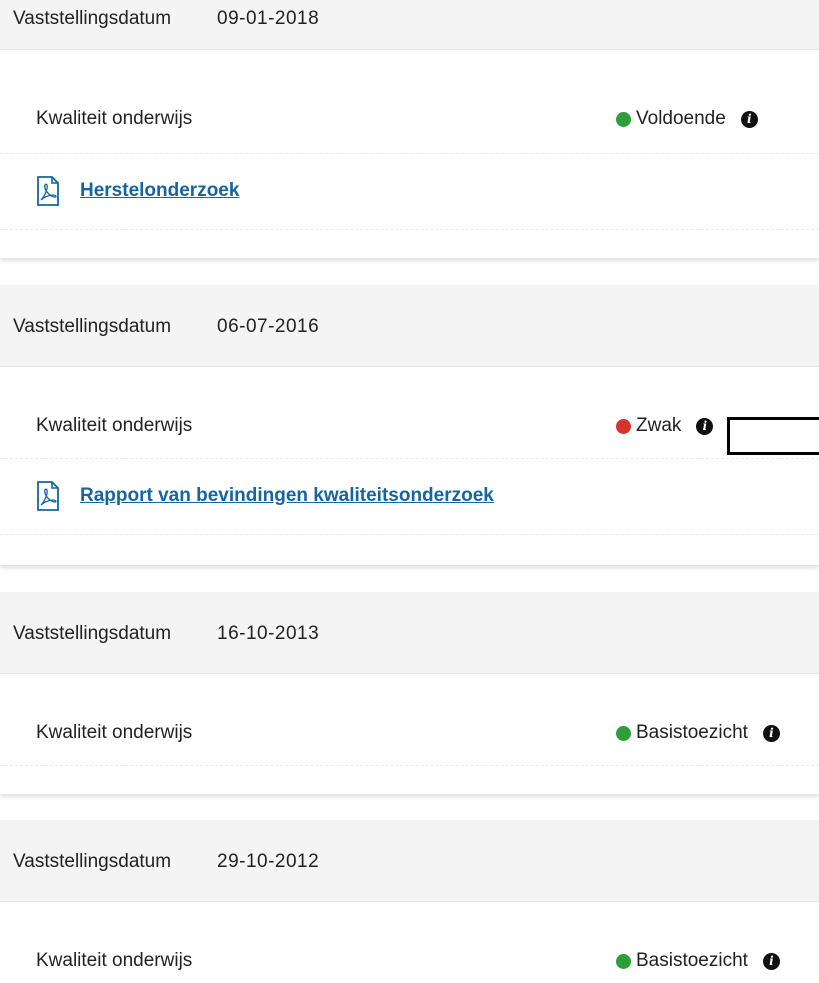 Image resolution: width=819 pixels, height=983 pixels. I want to click on date-row: Vaststellingsdatum 06-07-2016, so click(409, 326).